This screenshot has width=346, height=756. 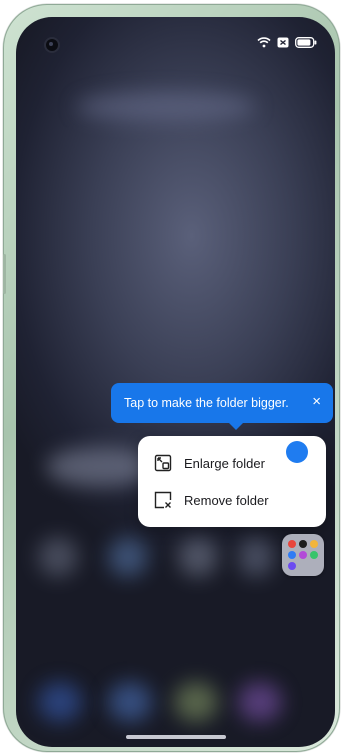 What do you see at coordinates (264, 42) in the screenshot?
I see `wifi-icon` at bounding box center [264, 42].